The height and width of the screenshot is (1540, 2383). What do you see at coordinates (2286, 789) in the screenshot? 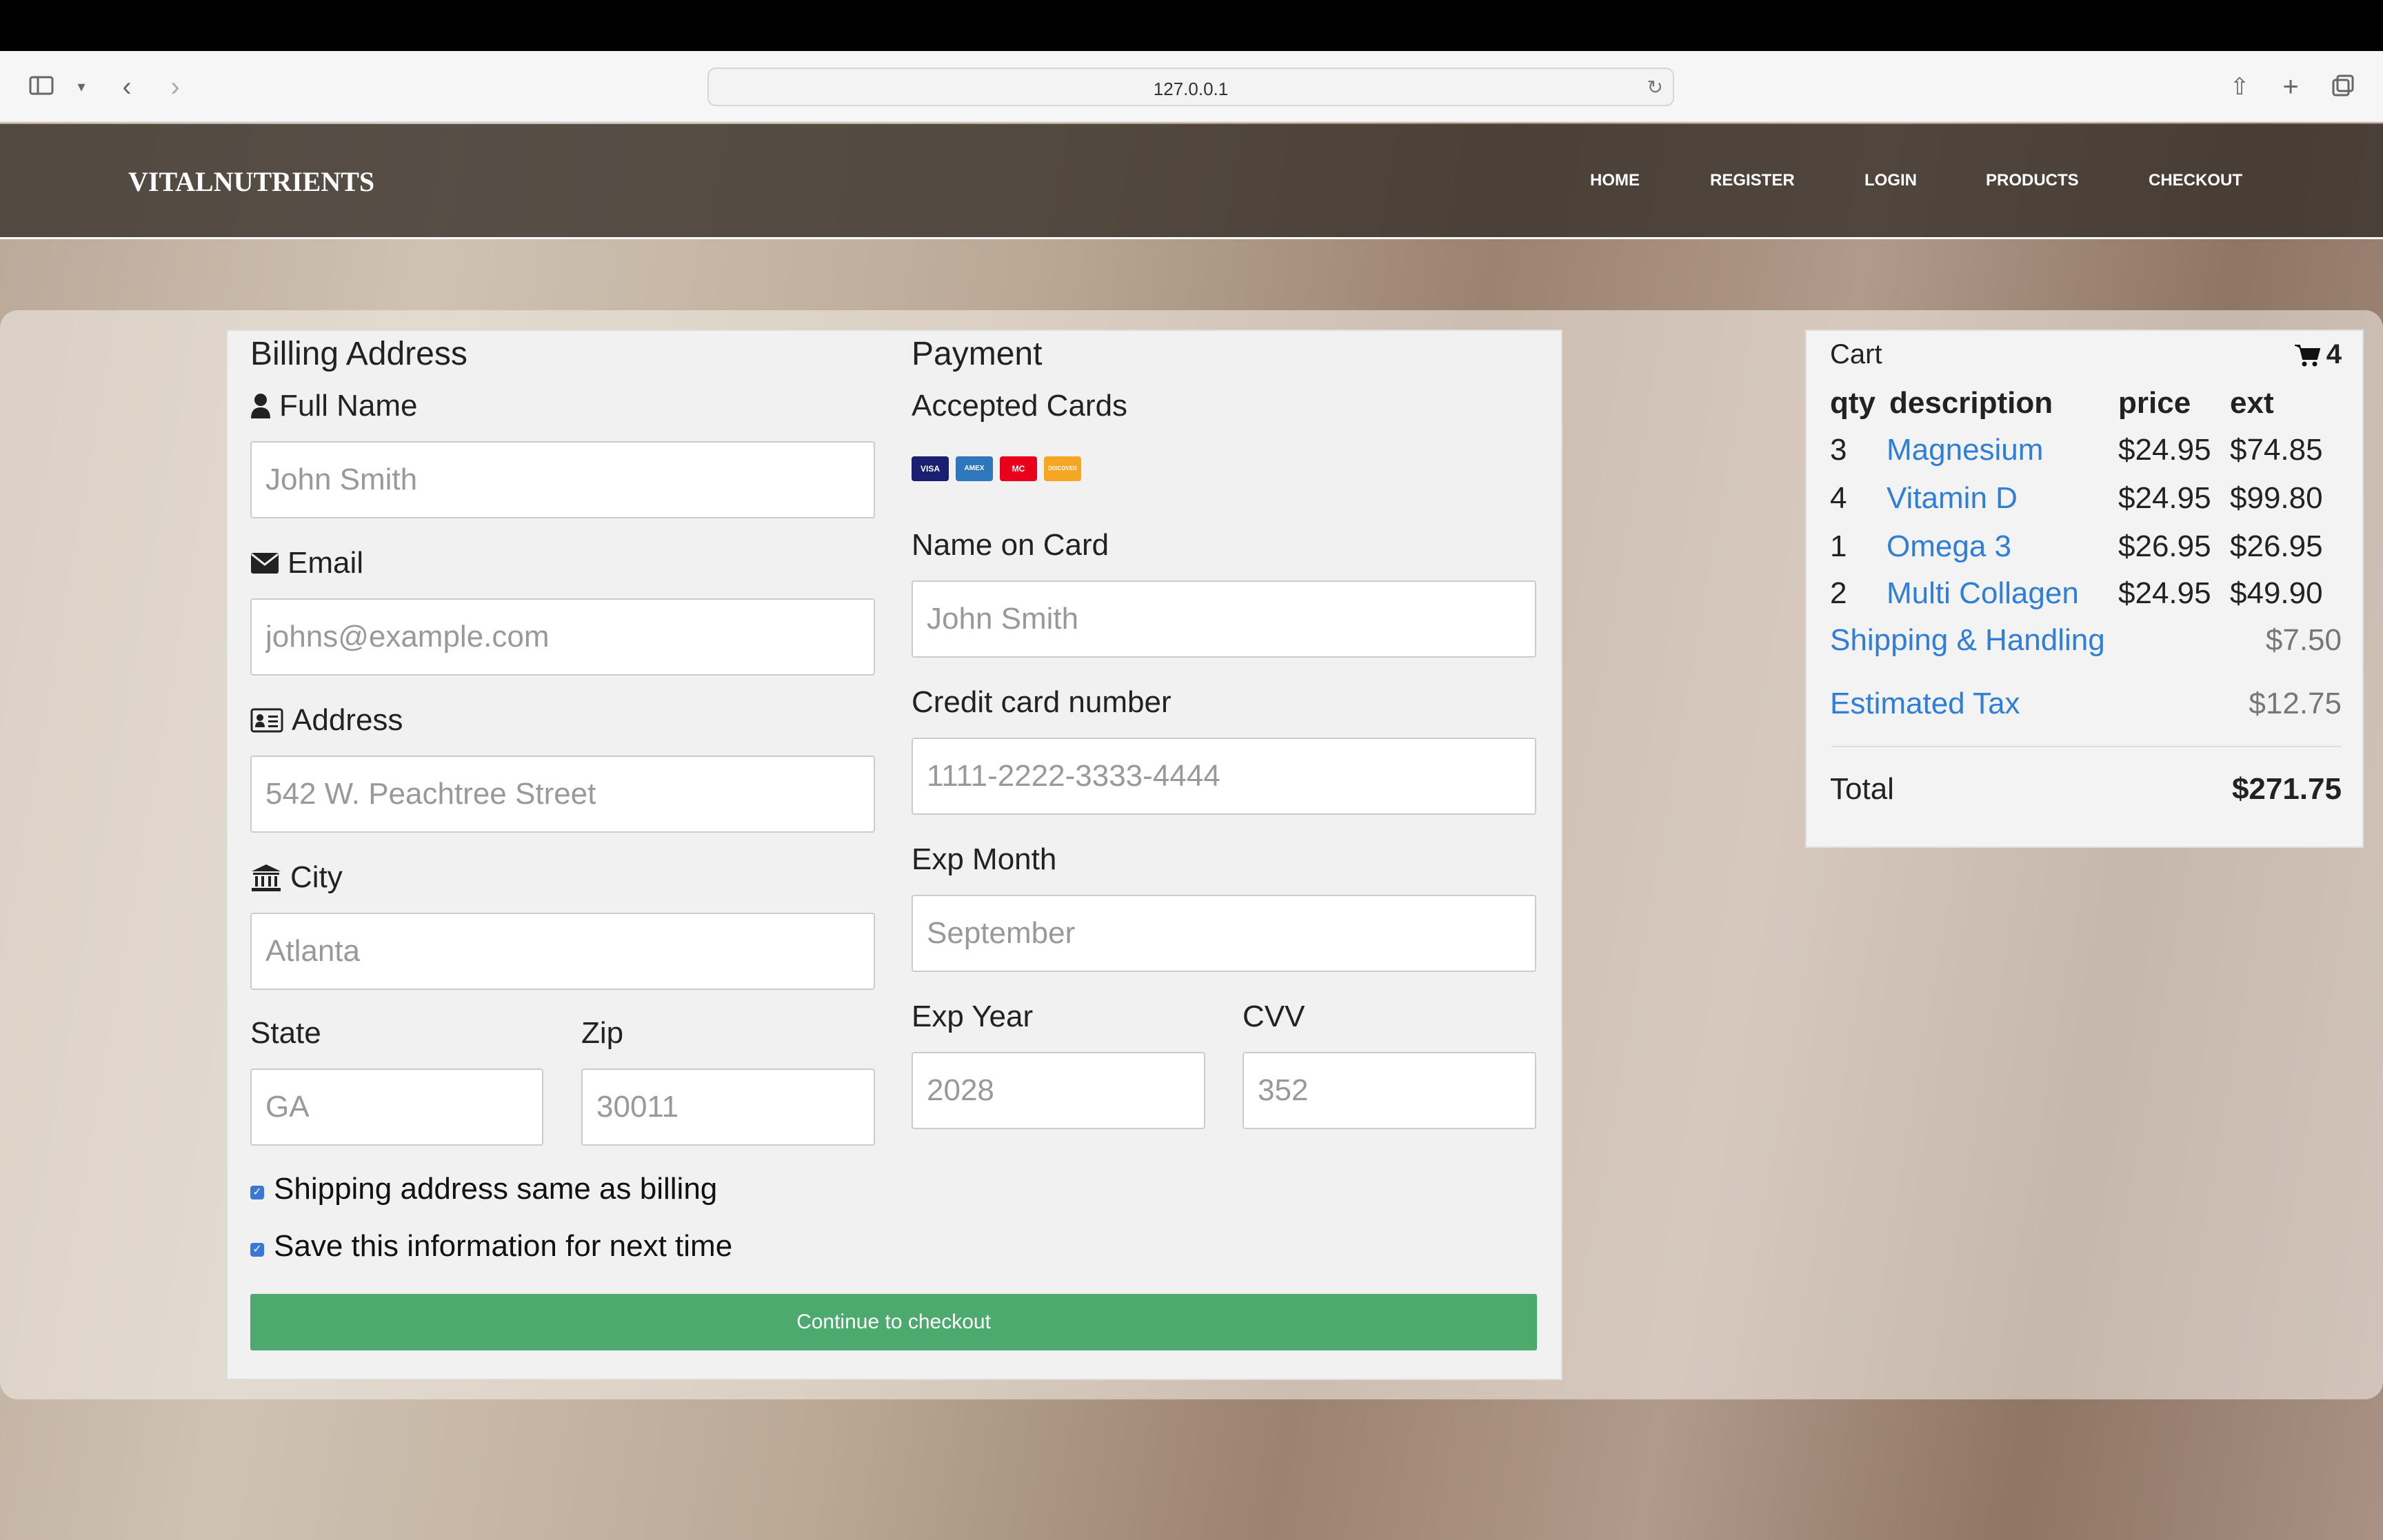
I see `total-value: $271.75` at bounding box center [2286, 789].